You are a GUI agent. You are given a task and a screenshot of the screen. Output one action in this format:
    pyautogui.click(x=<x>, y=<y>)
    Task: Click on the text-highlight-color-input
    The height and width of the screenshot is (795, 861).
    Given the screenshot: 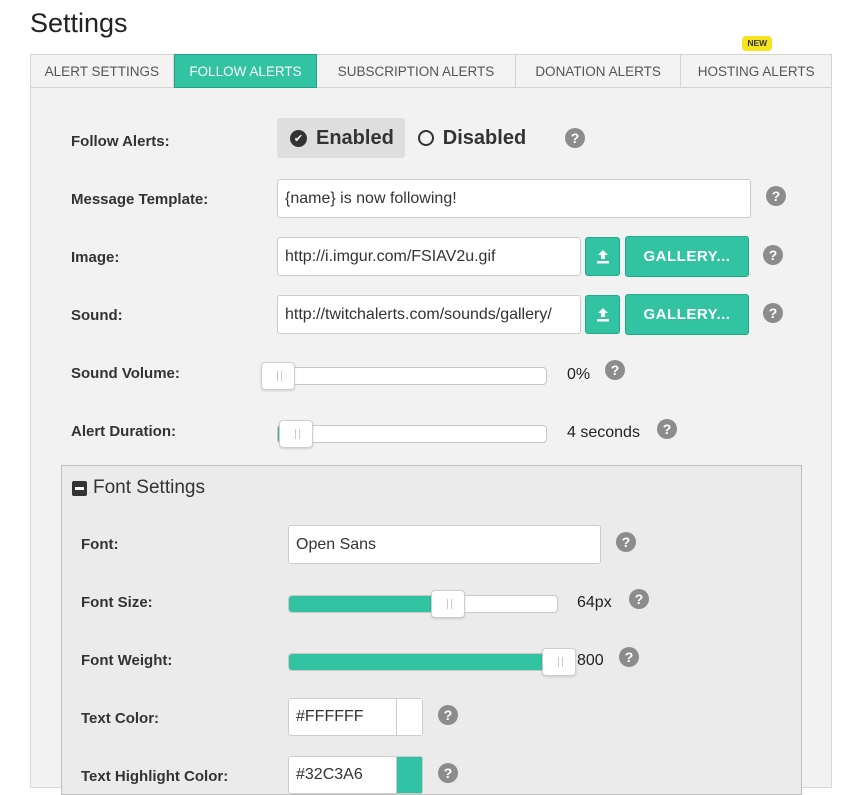 What is the action you would take?
    pyautogui.click(x=342, y=775)
    